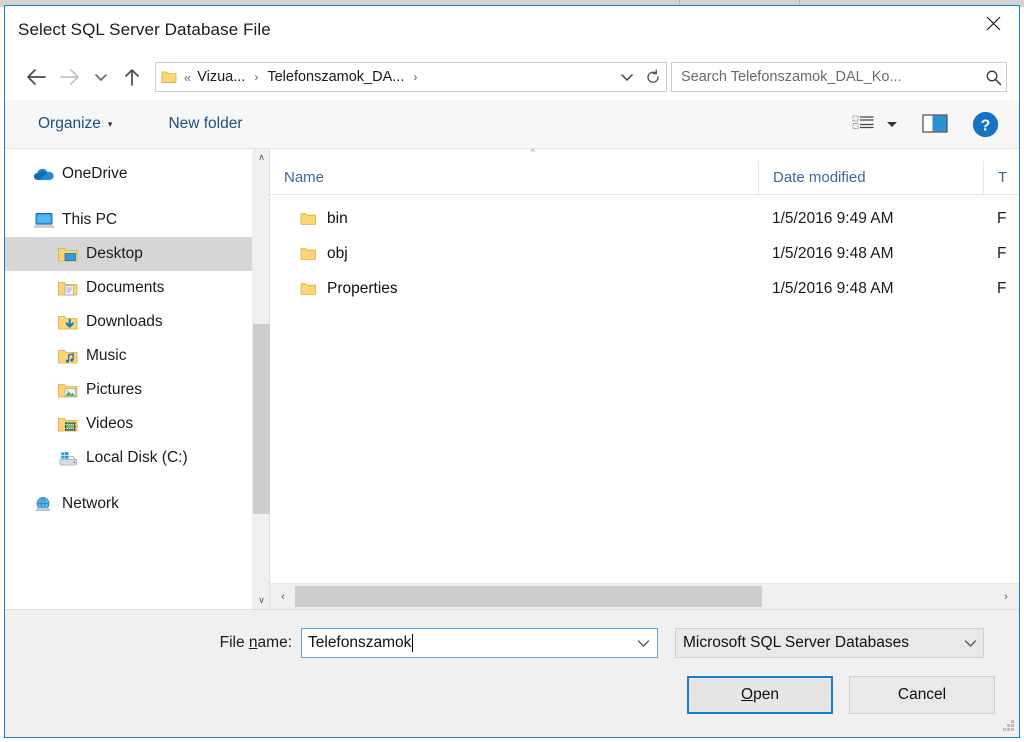  I want to click on sidebar-item-pictures: Pictures, so click(128, 390).